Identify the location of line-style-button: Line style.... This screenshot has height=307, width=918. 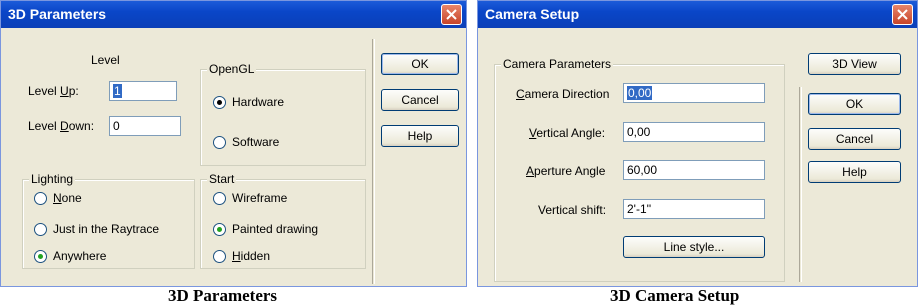
(694, 247).